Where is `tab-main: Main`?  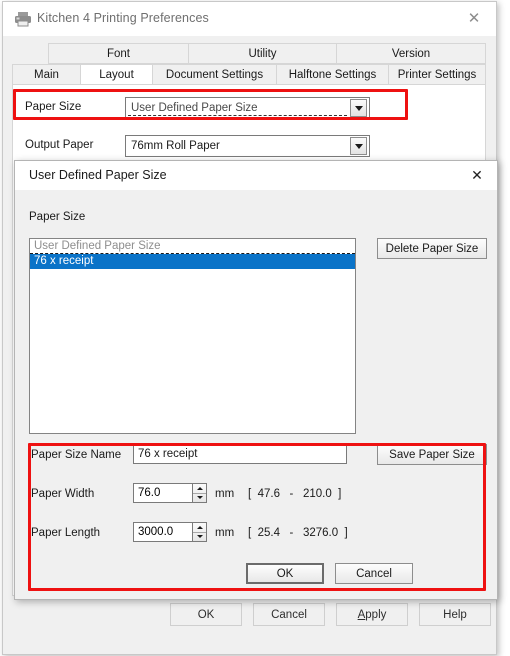
tab-main: Main is located at coordinates (46, 74).